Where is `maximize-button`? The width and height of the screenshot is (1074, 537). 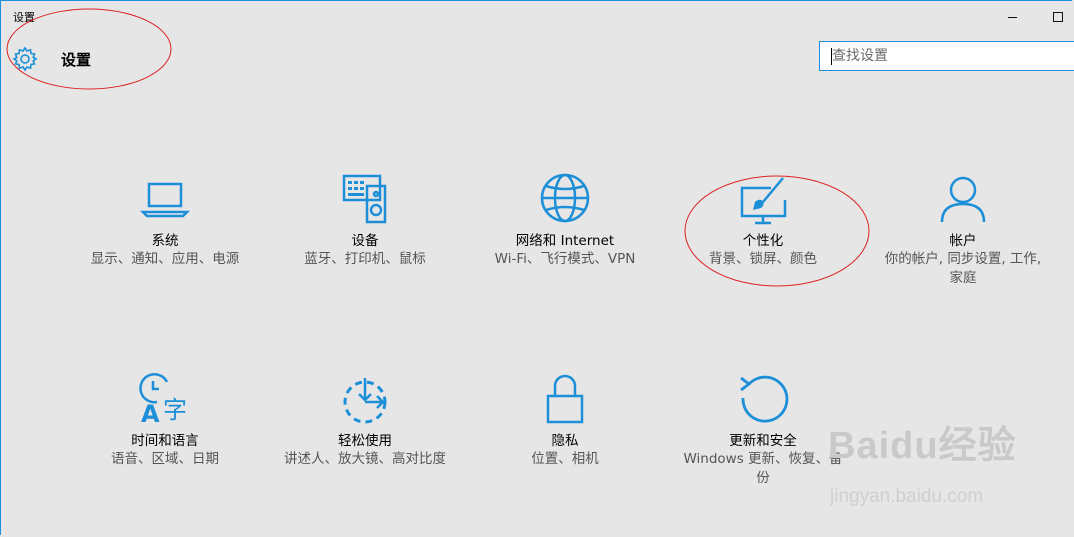
maximize-button is located at coordinates (1057, 16).